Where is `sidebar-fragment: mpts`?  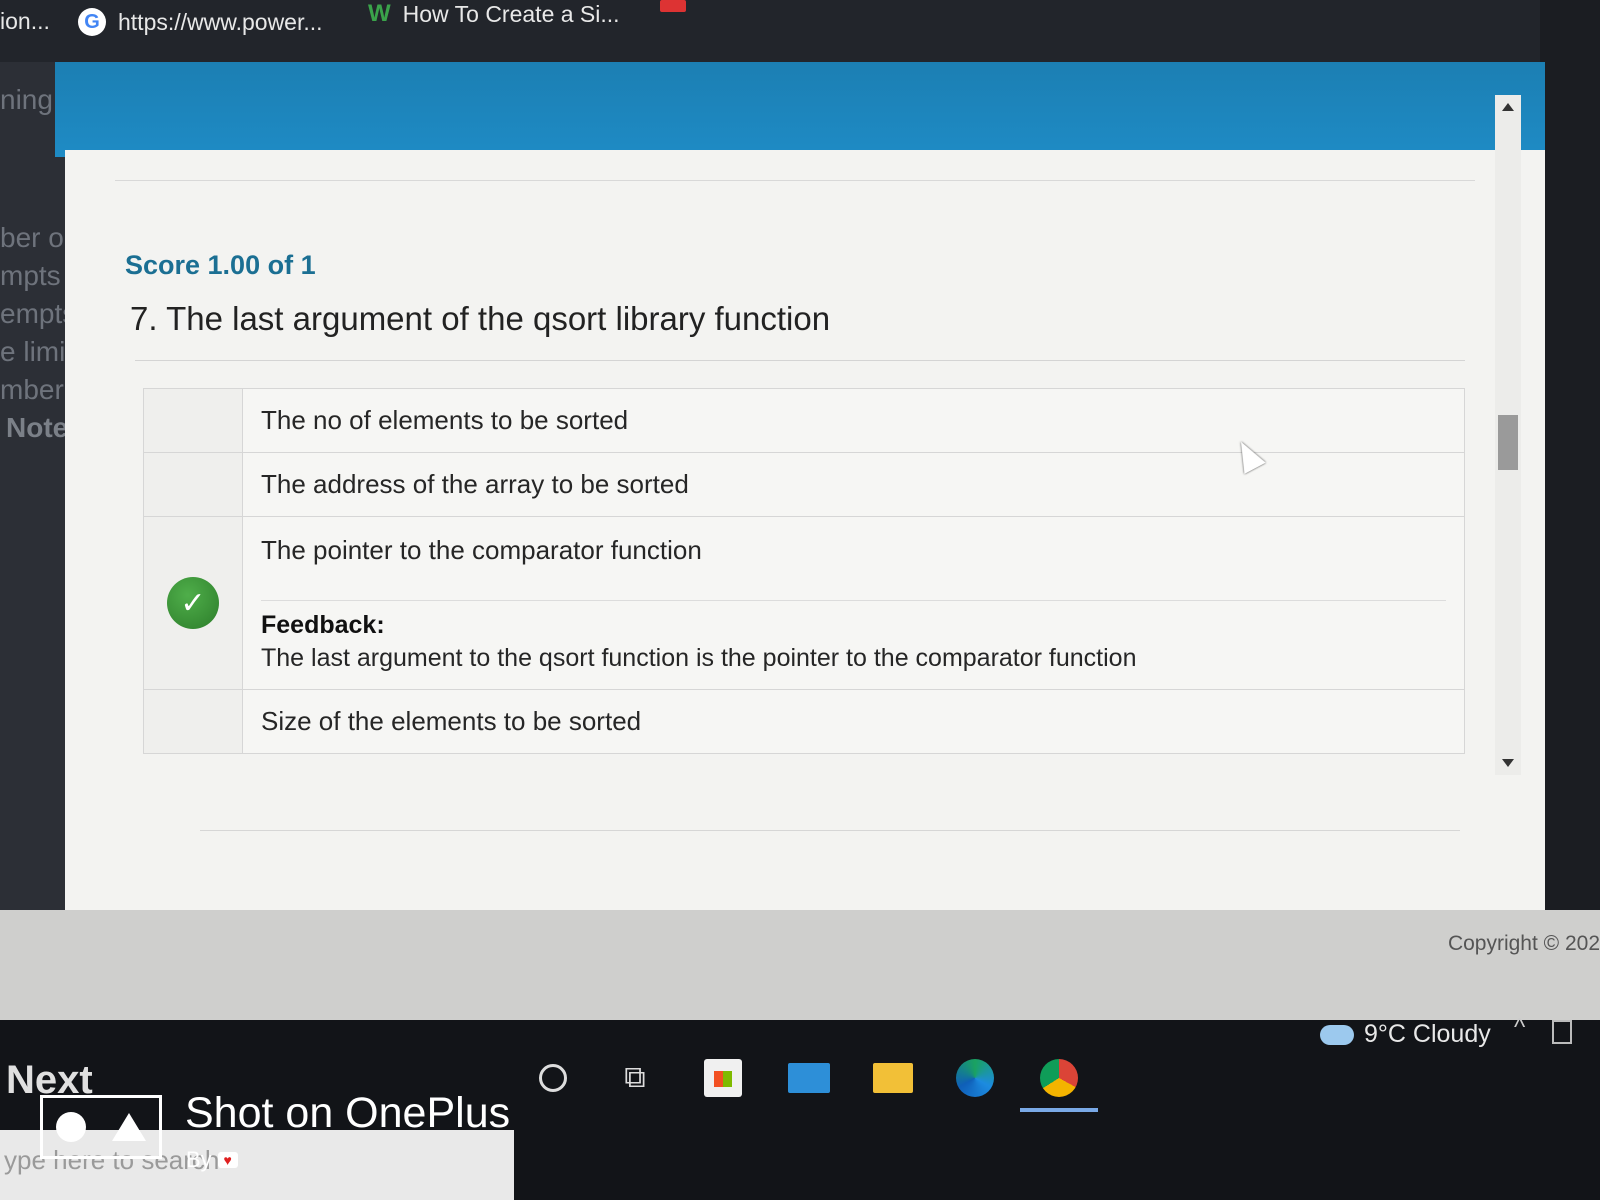 sidebar-fragment: mpts is located at coordinates (30, 275).